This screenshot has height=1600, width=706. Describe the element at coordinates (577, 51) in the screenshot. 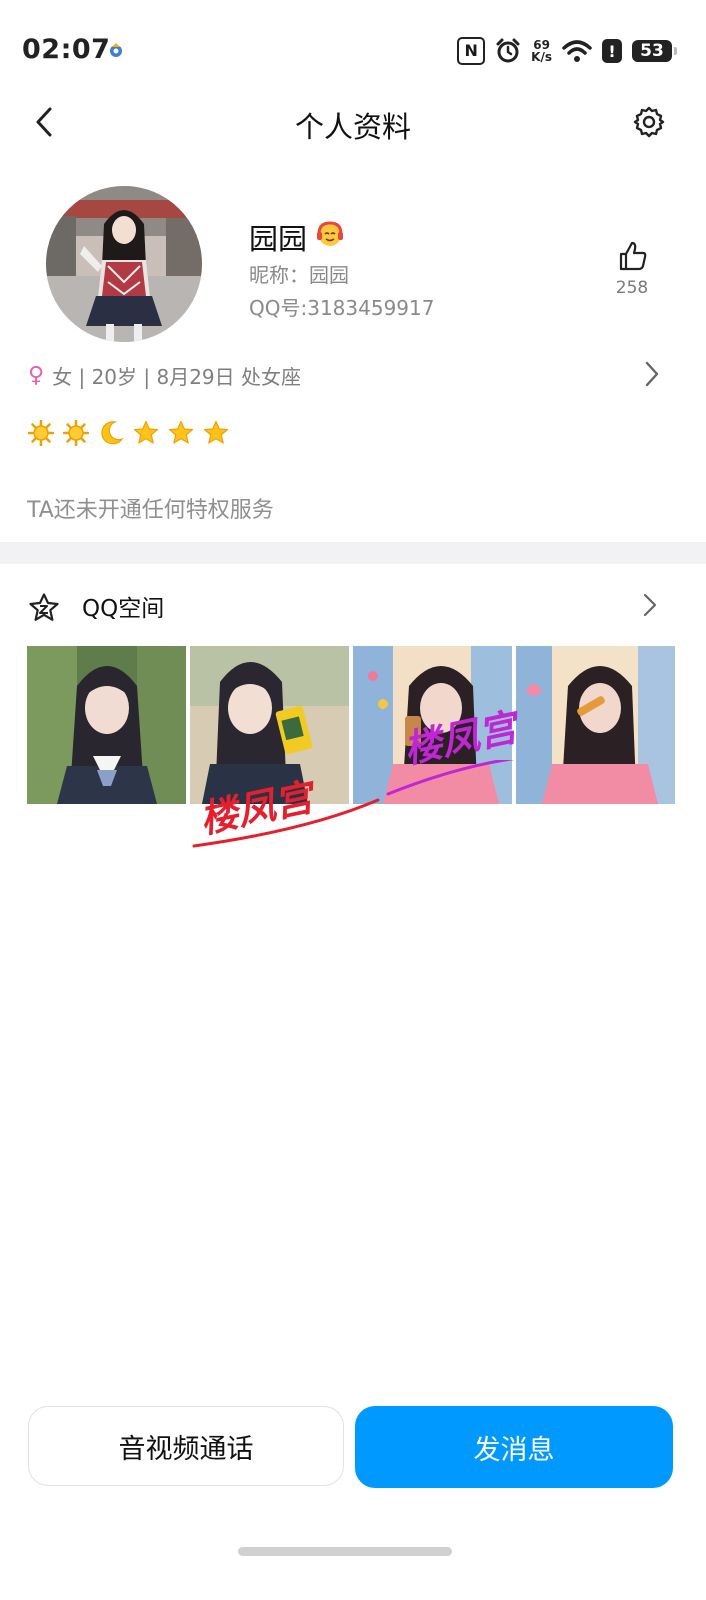

I see `wifi-icon` at that location.